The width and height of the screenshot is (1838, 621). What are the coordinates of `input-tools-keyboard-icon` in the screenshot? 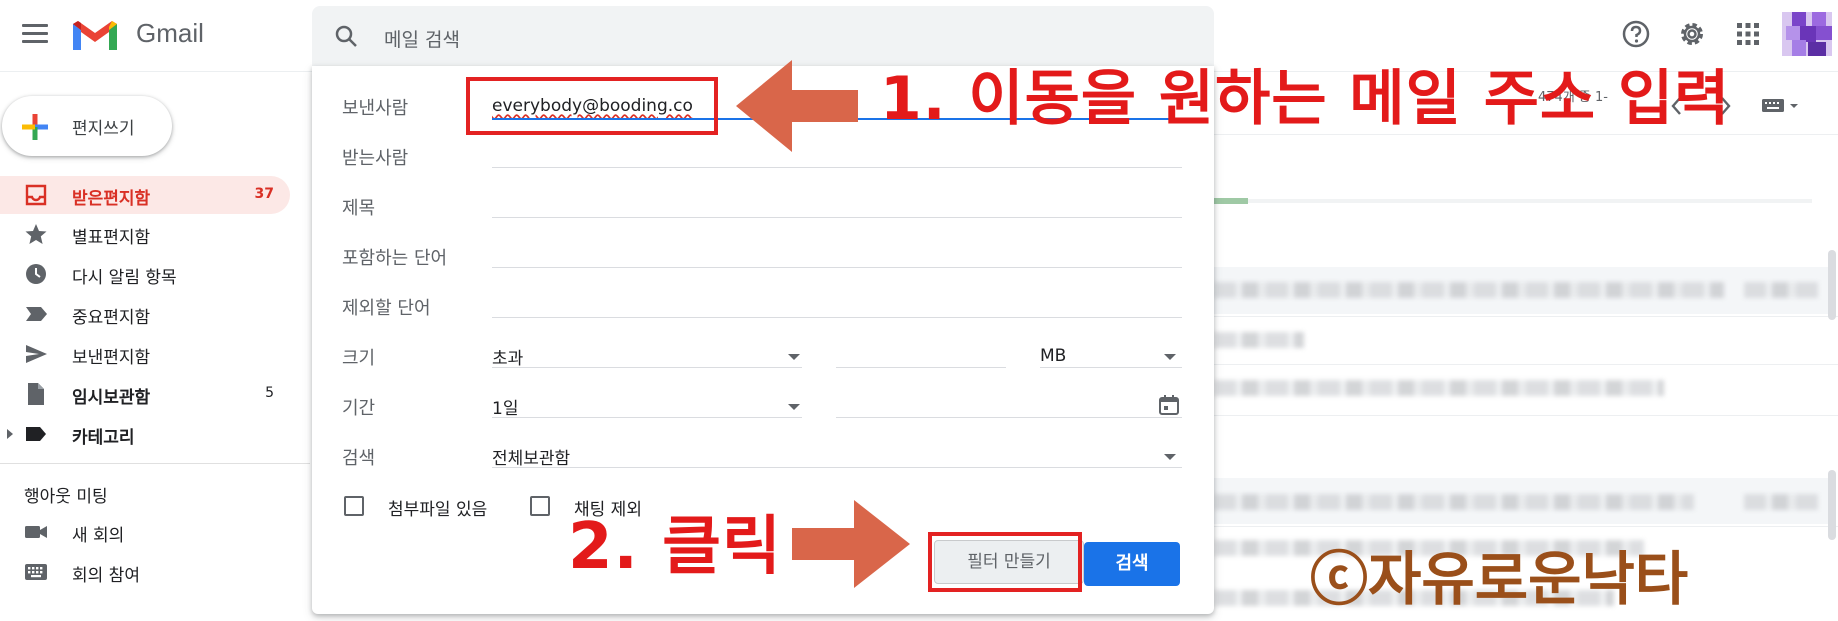 It's located at (1782, 107).